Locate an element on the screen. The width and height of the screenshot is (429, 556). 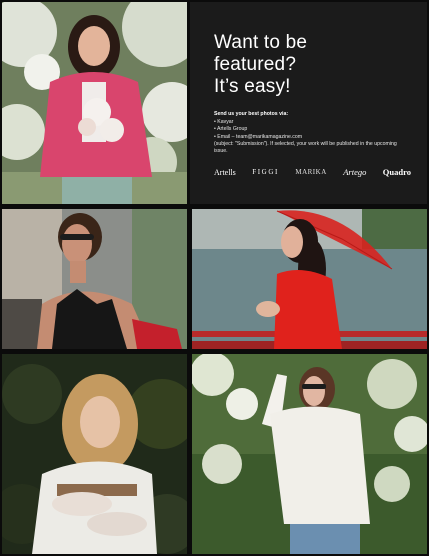
channel-artells-group: Artells Group is located at coordinates (312, 129).